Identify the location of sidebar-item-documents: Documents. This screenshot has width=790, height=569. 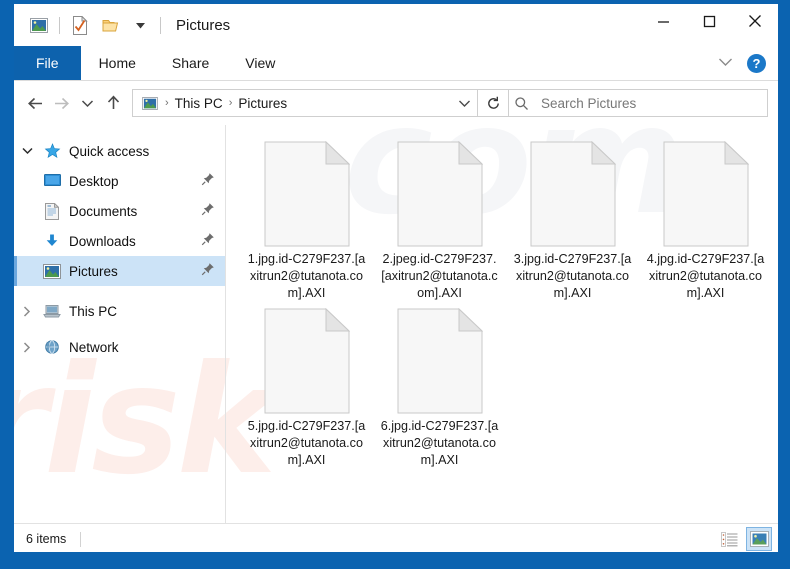
(119, 211).